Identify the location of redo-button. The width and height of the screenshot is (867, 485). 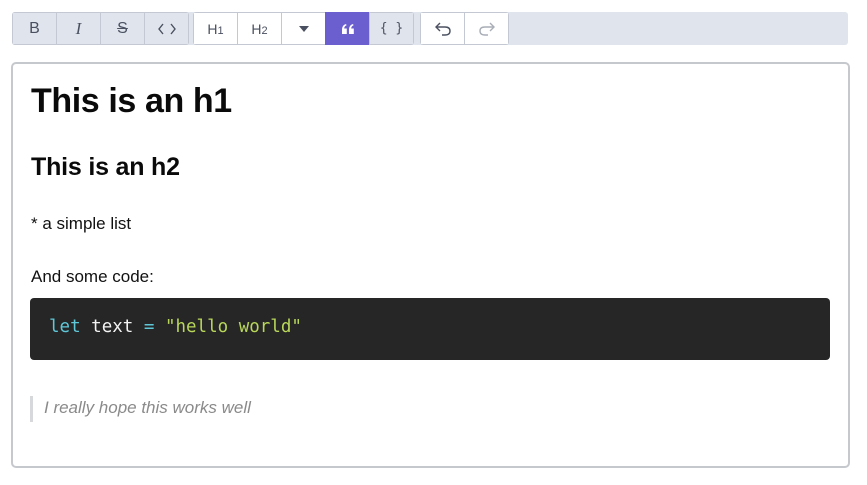
(486, 28).